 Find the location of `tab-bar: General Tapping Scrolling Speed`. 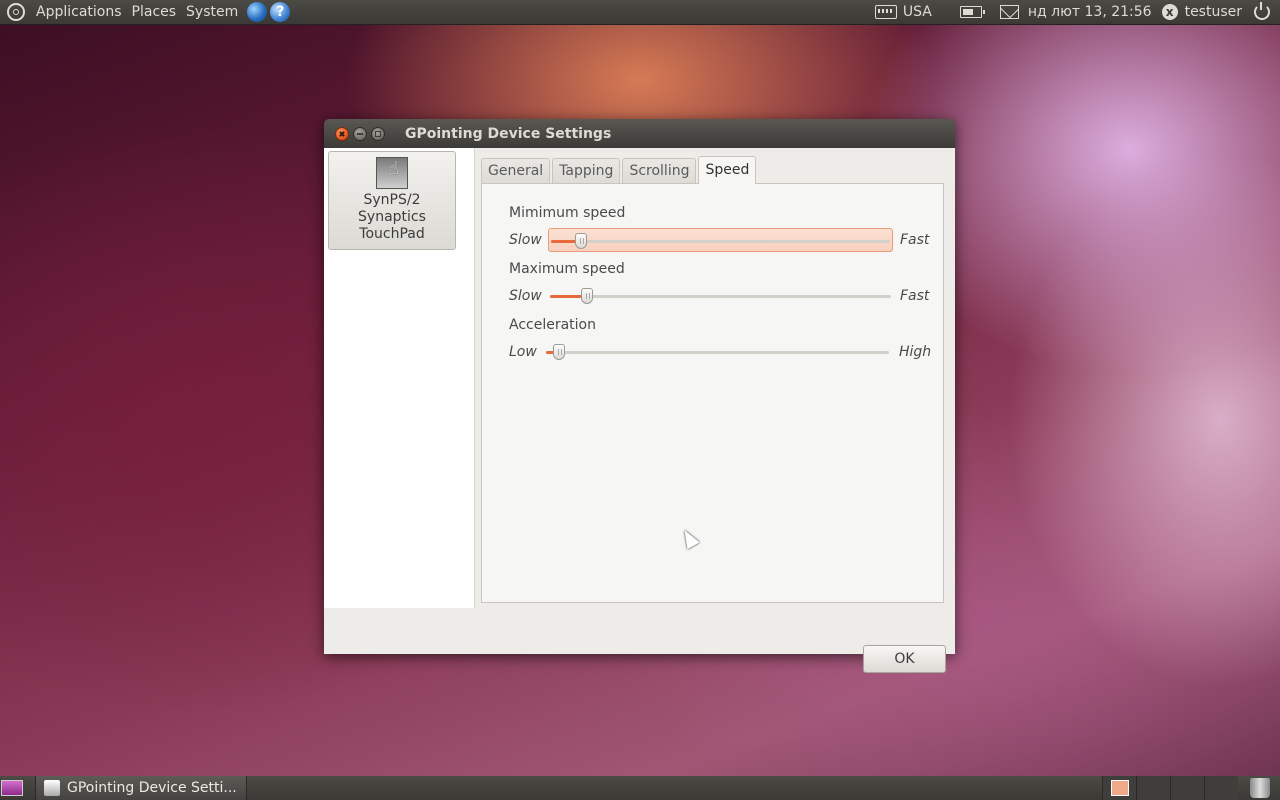

tab-bar: General Tapping Scrolling Speed is located at coordinates (713, 170).